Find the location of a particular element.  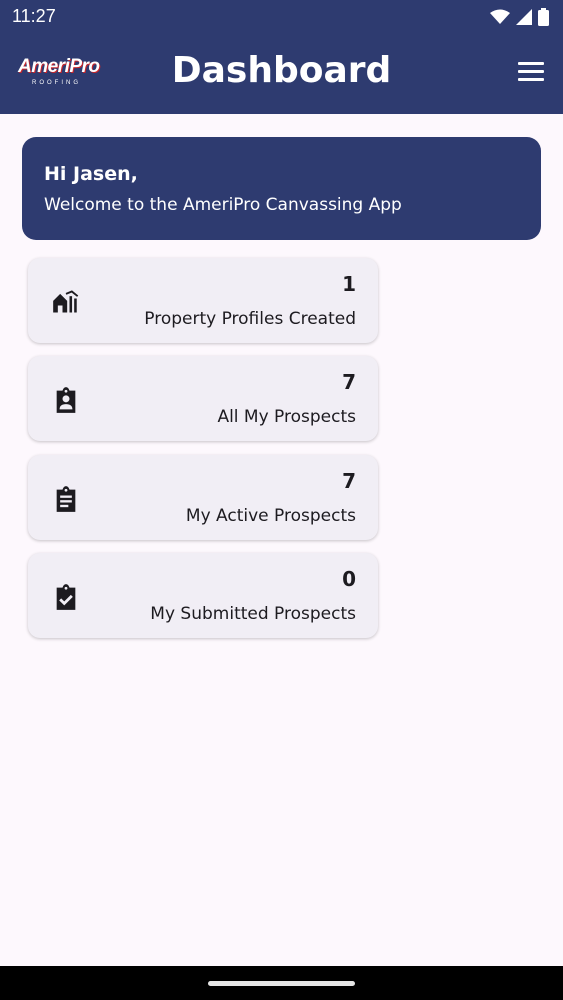

status-bar: 11:27 is located at coordinates (281, 17).